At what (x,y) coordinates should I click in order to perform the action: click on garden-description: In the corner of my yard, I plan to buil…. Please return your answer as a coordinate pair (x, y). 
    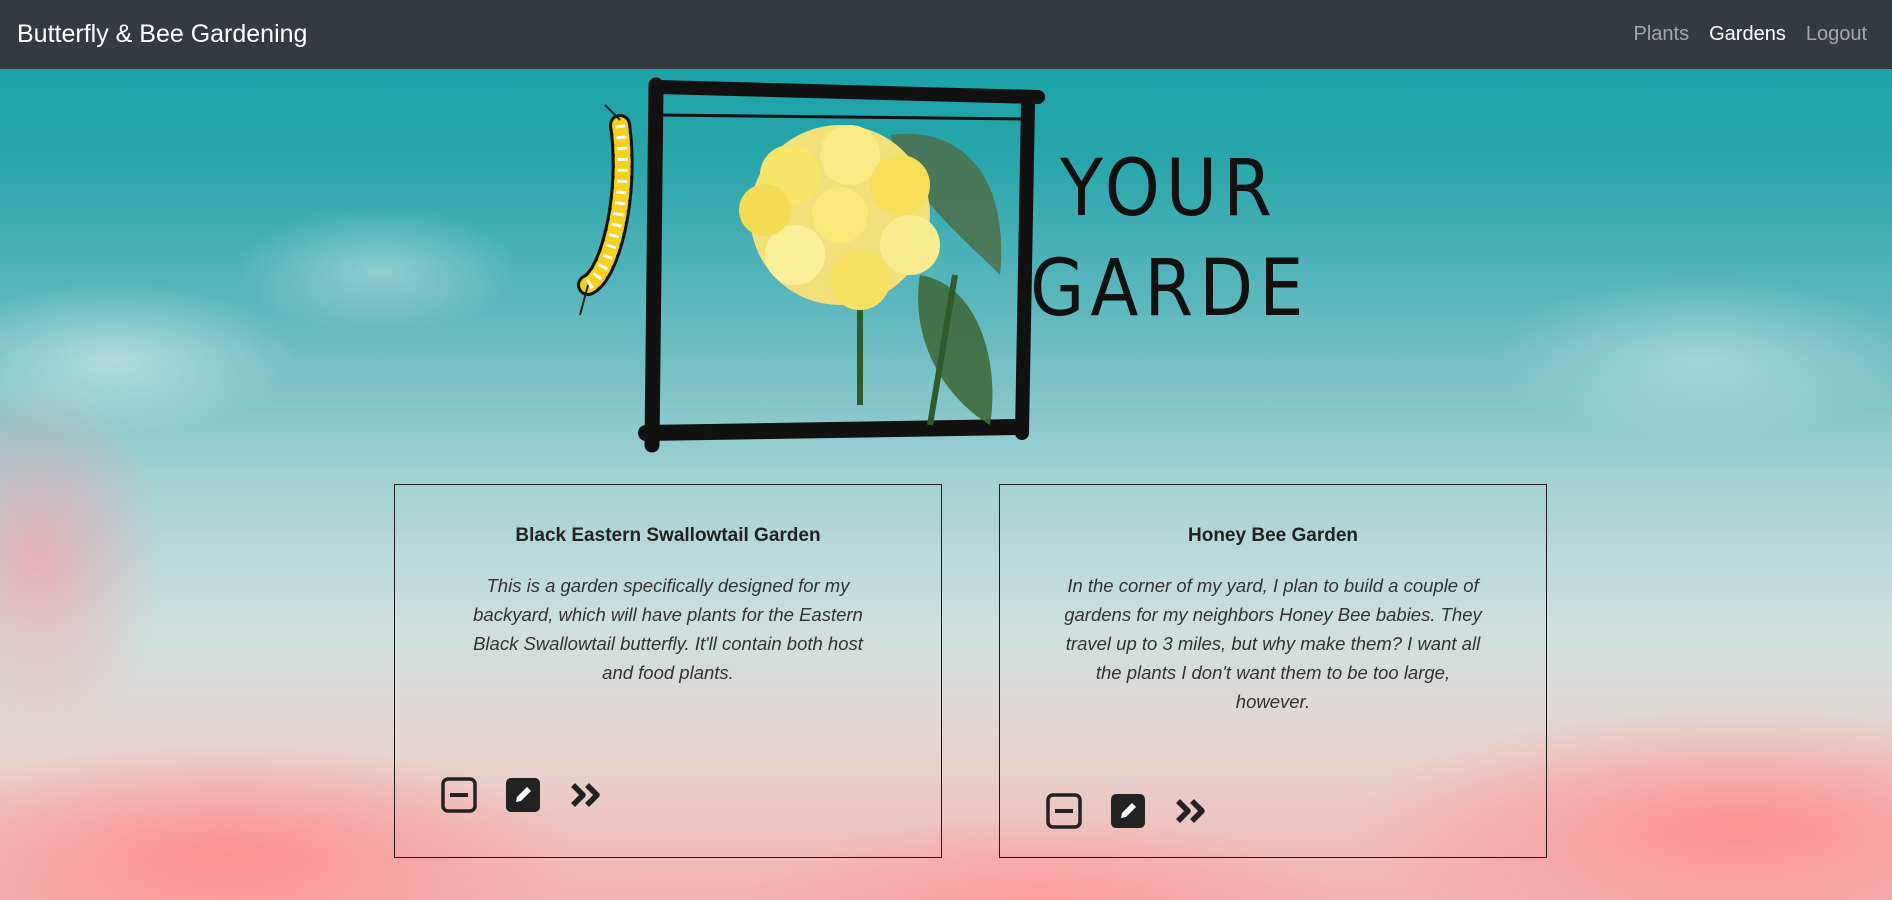
    Looking at the image, I should click on (1273, 643).